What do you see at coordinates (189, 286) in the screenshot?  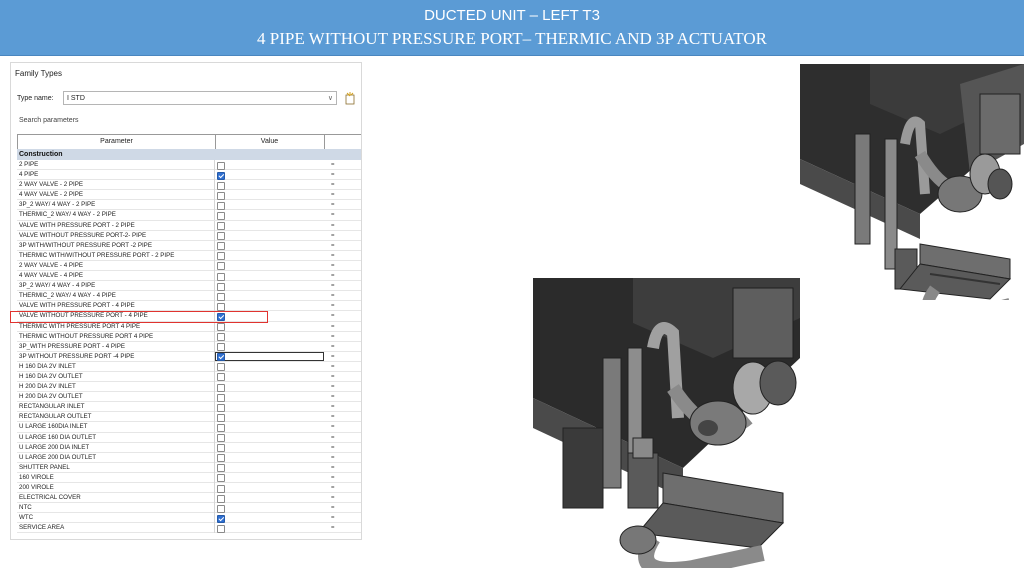 I see `parameter-row: 3P_2 WAY/ 4 WAY - 4 PIPE =` at bounding box center [189, 286].